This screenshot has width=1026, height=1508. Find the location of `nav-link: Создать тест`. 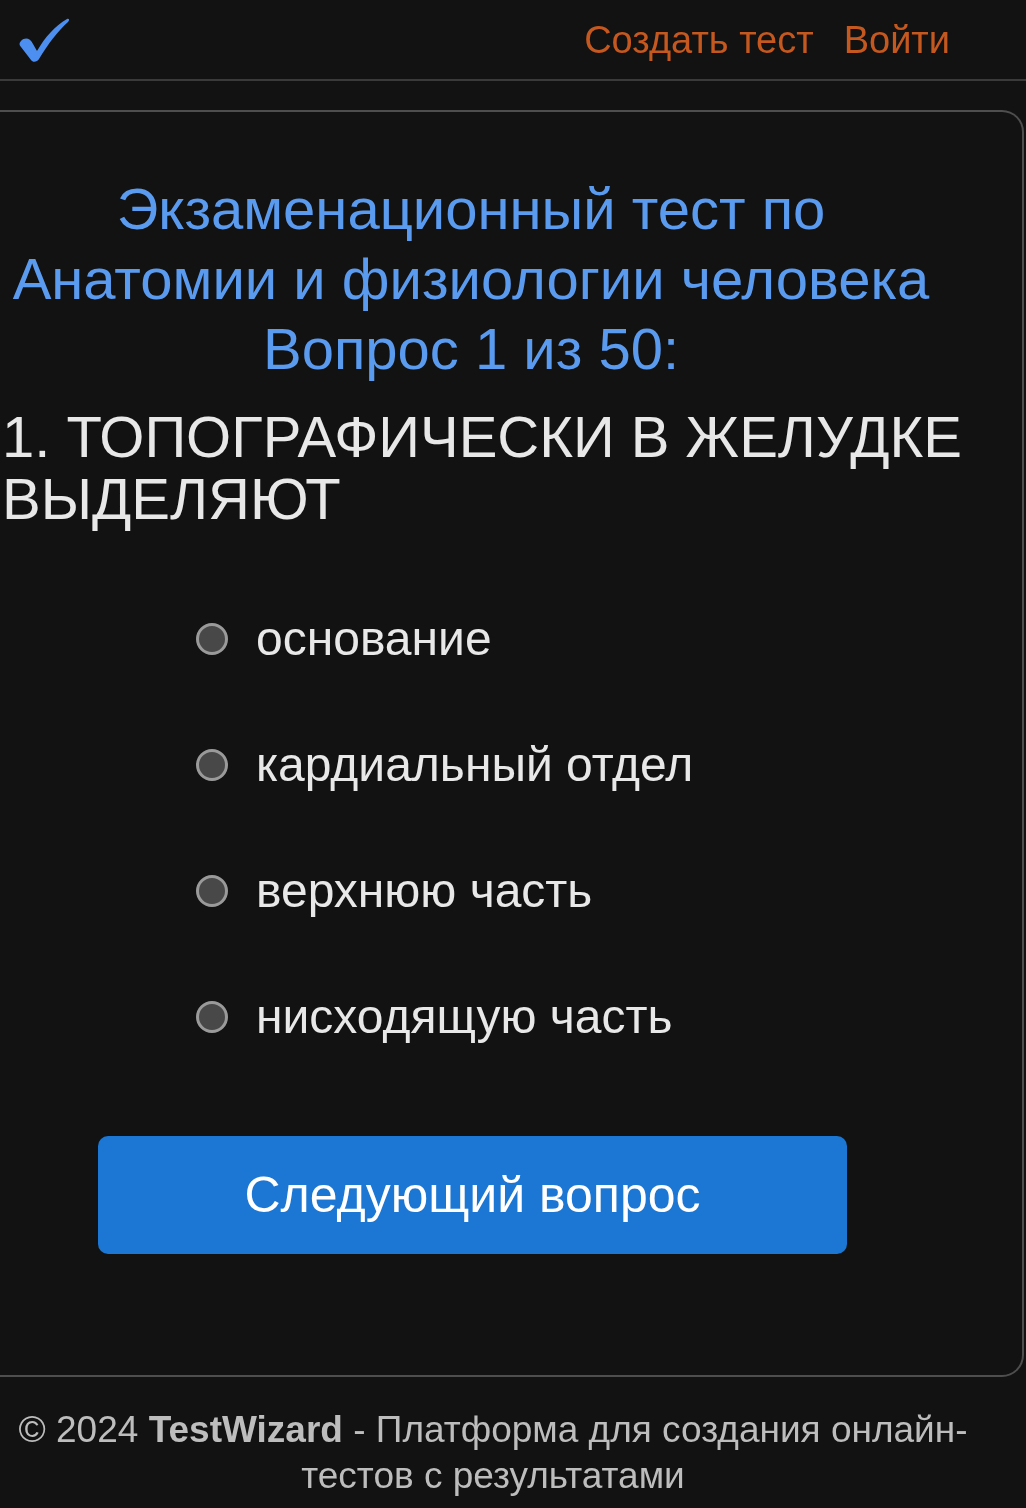

nav-link: Создать тест is located at coordinates (699, 39).